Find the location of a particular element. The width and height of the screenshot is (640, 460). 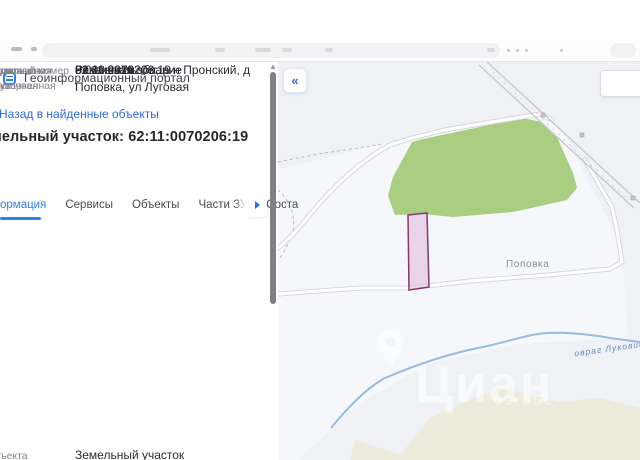

parcel-heading: мельный участок: 62:11:0070206:19 is located at coordinates (124, 137).